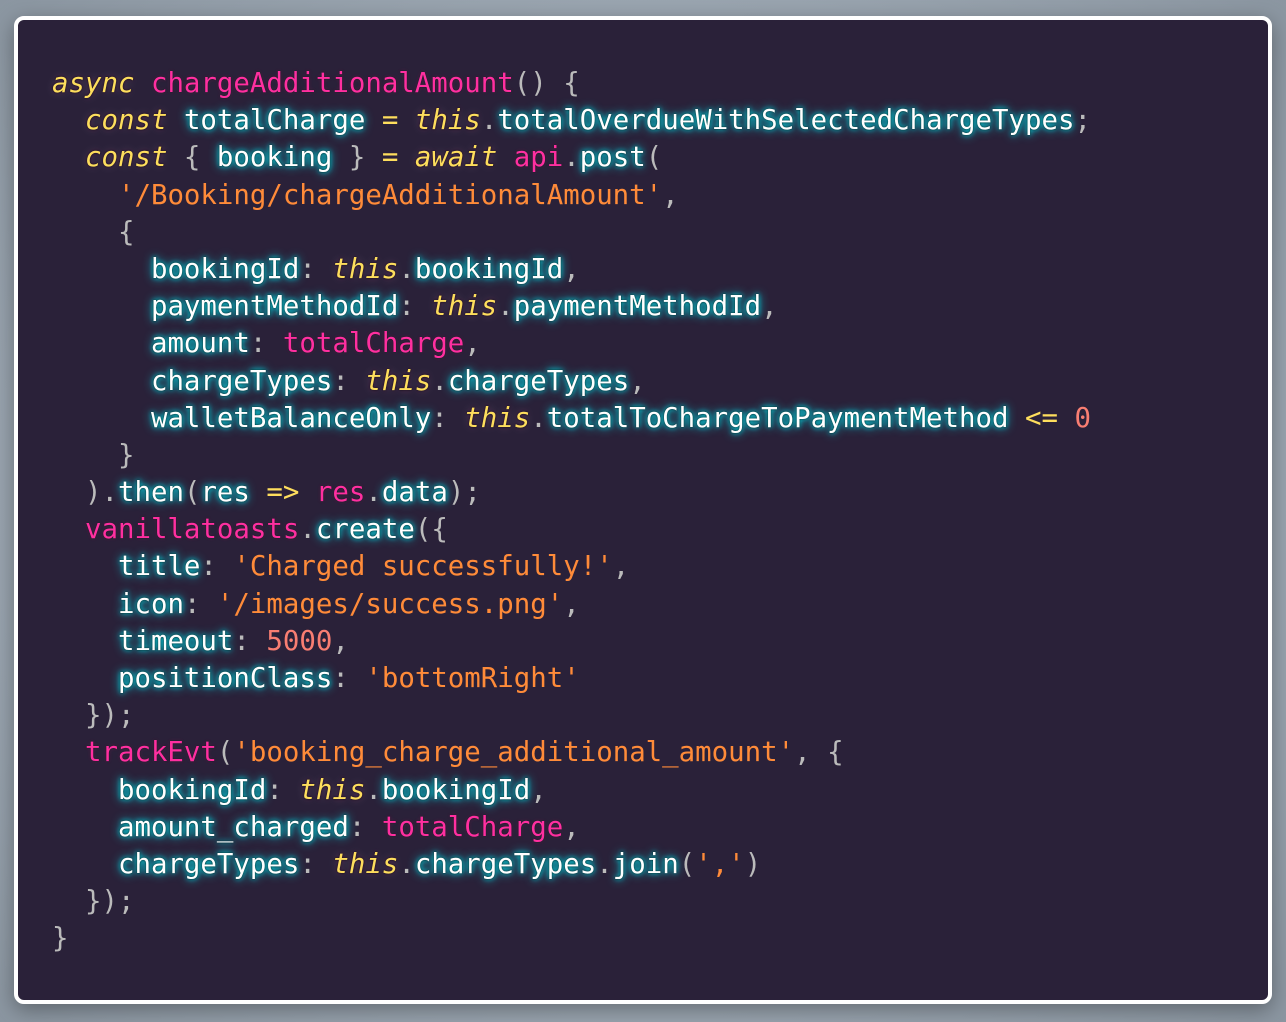 The width and height of the screenshot is (1286, 1022). Describe the element at coordinates (571, 901) in the screenshot. I see `code-line: });` at that location.